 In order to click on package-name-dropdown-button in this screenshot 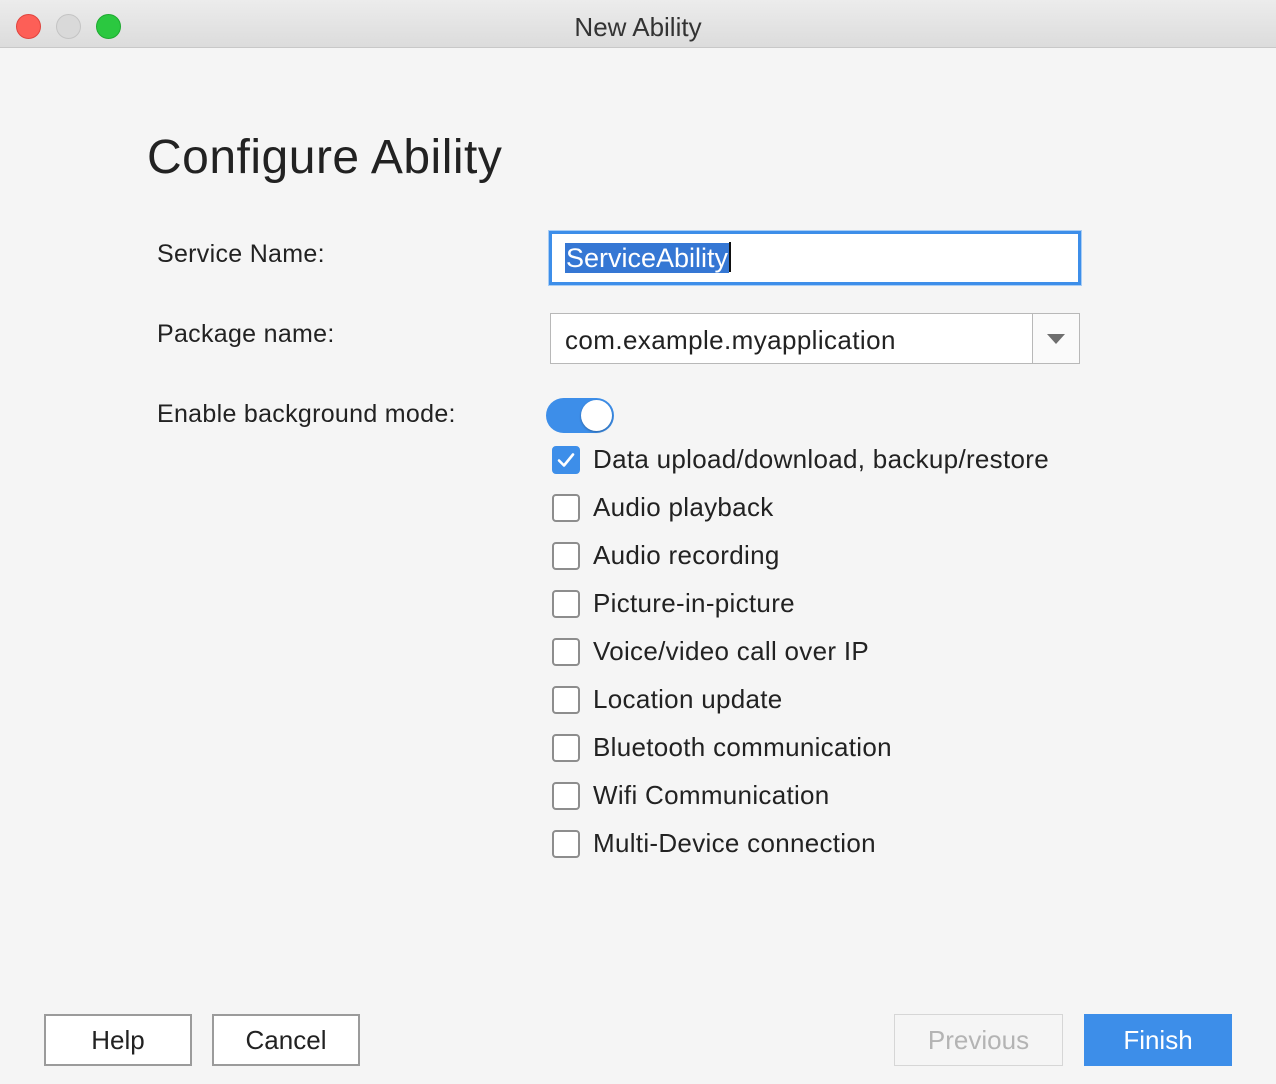, I will do `click(1055, 338)`.